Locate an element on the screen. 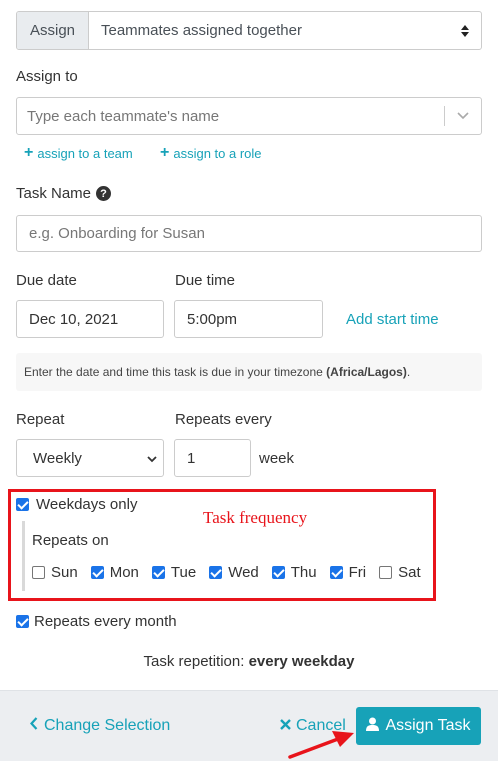 Image resolution: width=498 pixels, height=761 pixels. repeats-on-label: Repeats on is located at coordinates (70, 540).